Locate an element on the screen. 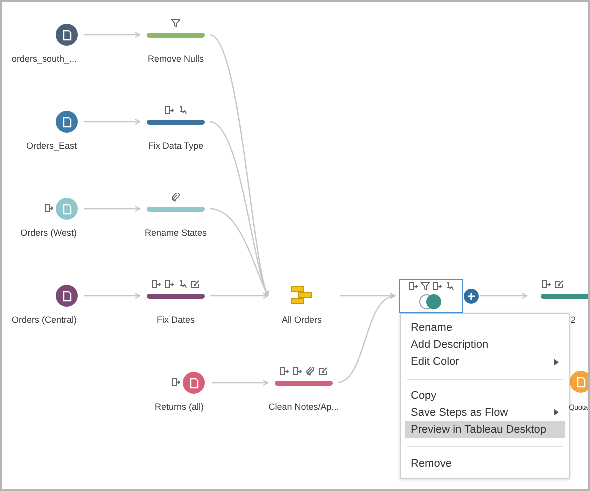  venn-icon is located at coordinates (431, 302).